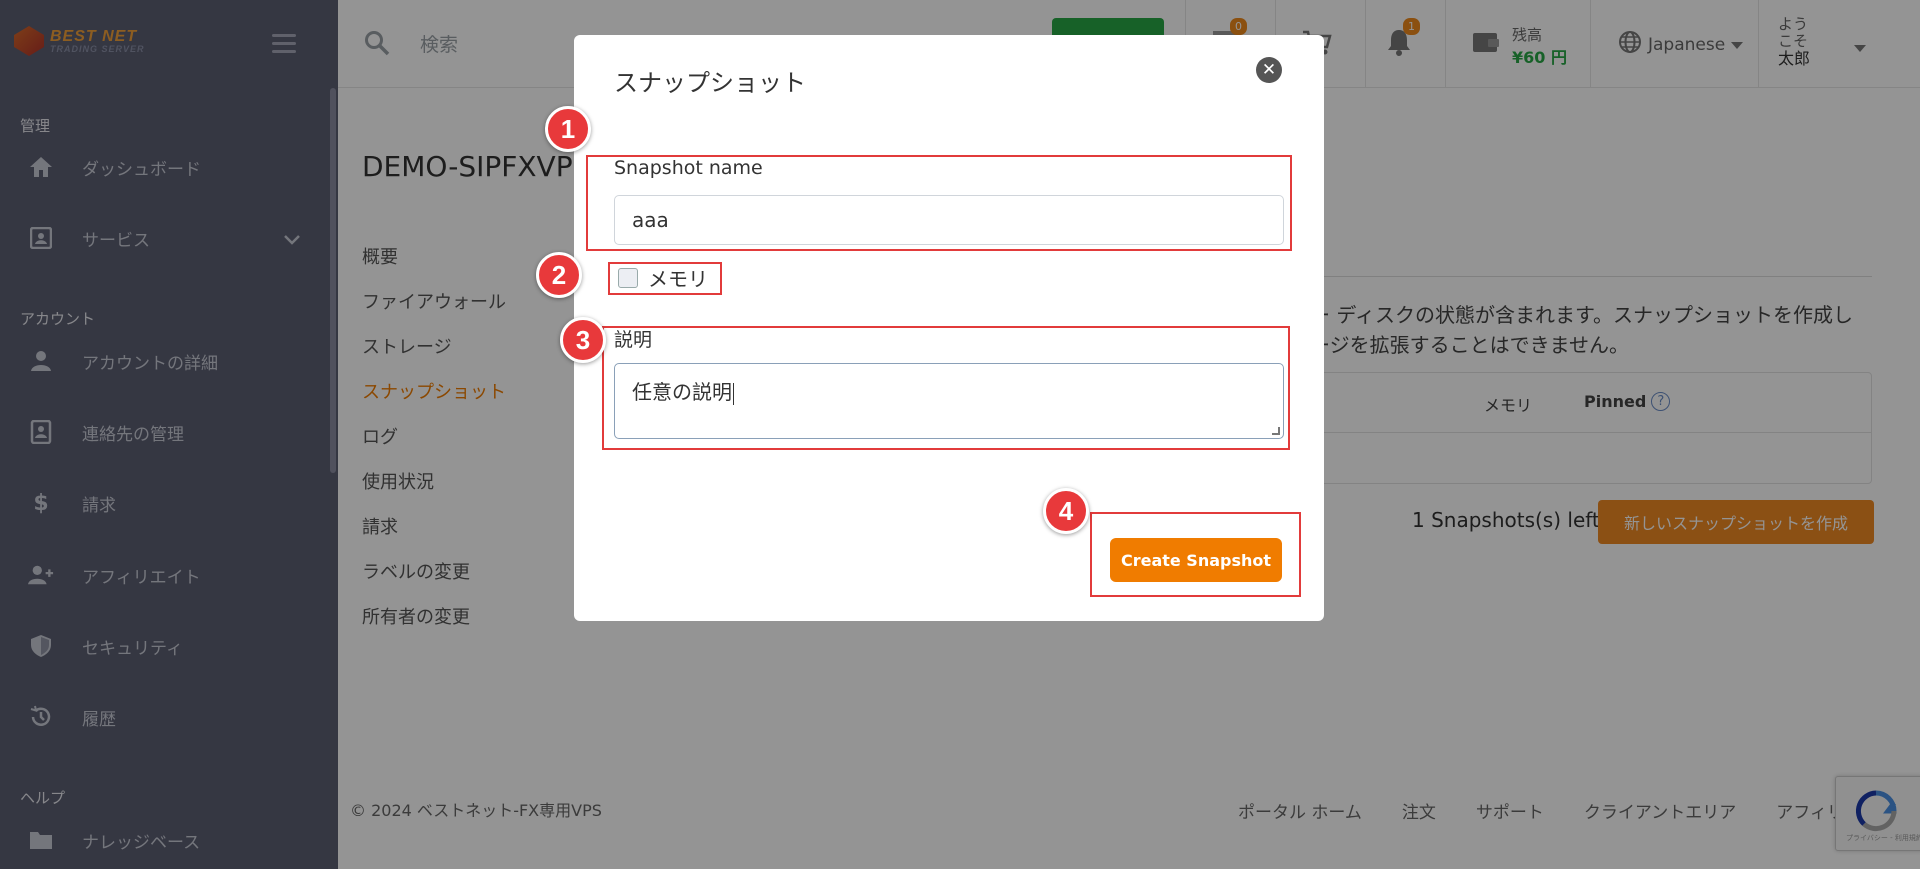  What do you see at coordinates (1066, 511) in the screenshot?
I see `annotation-badge-4: 4` at bounding box center [1066, 511].